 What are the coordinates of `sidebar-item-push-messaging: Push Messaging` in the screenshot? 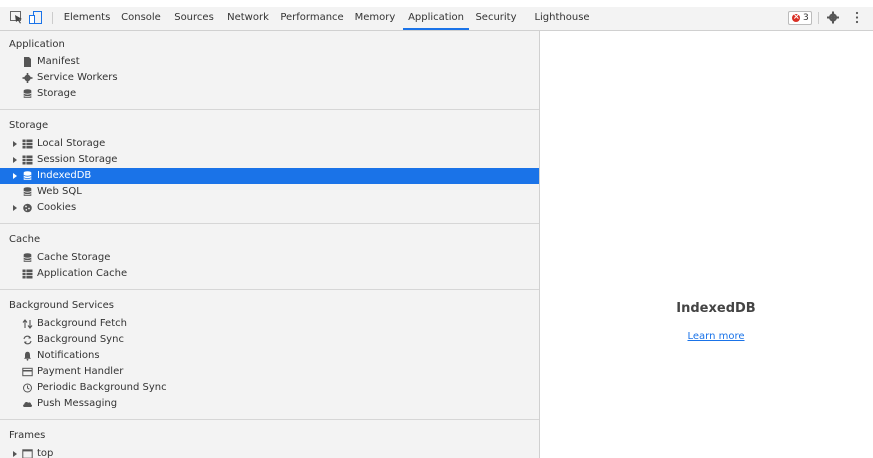 It's located at (269, 404).